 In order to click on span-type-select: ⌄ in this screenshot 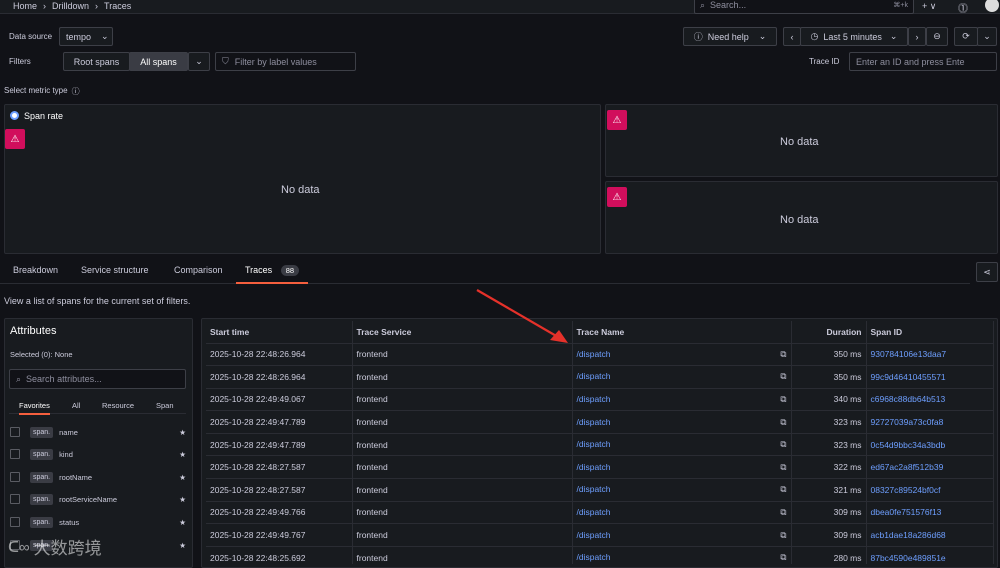, I will do `click(199, 61)`.